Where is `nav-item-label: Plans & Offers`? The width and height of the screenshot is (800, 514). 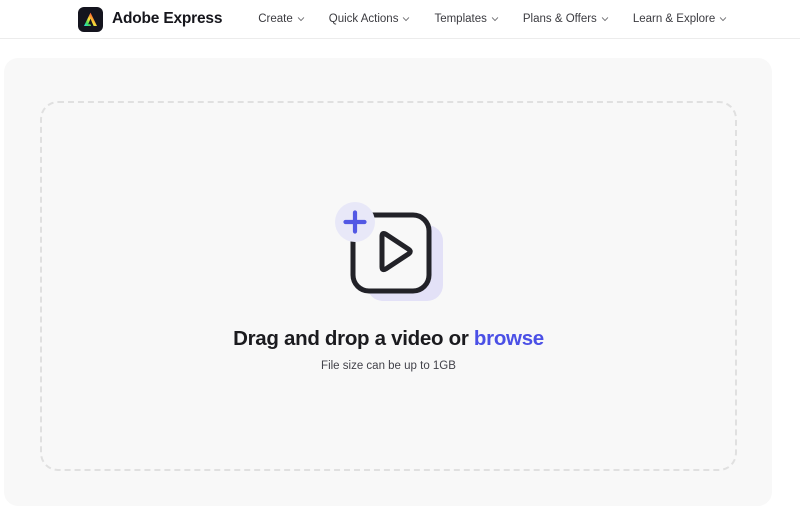
nav-item-label: Plans & Offers is located at coordinates (559, 19).